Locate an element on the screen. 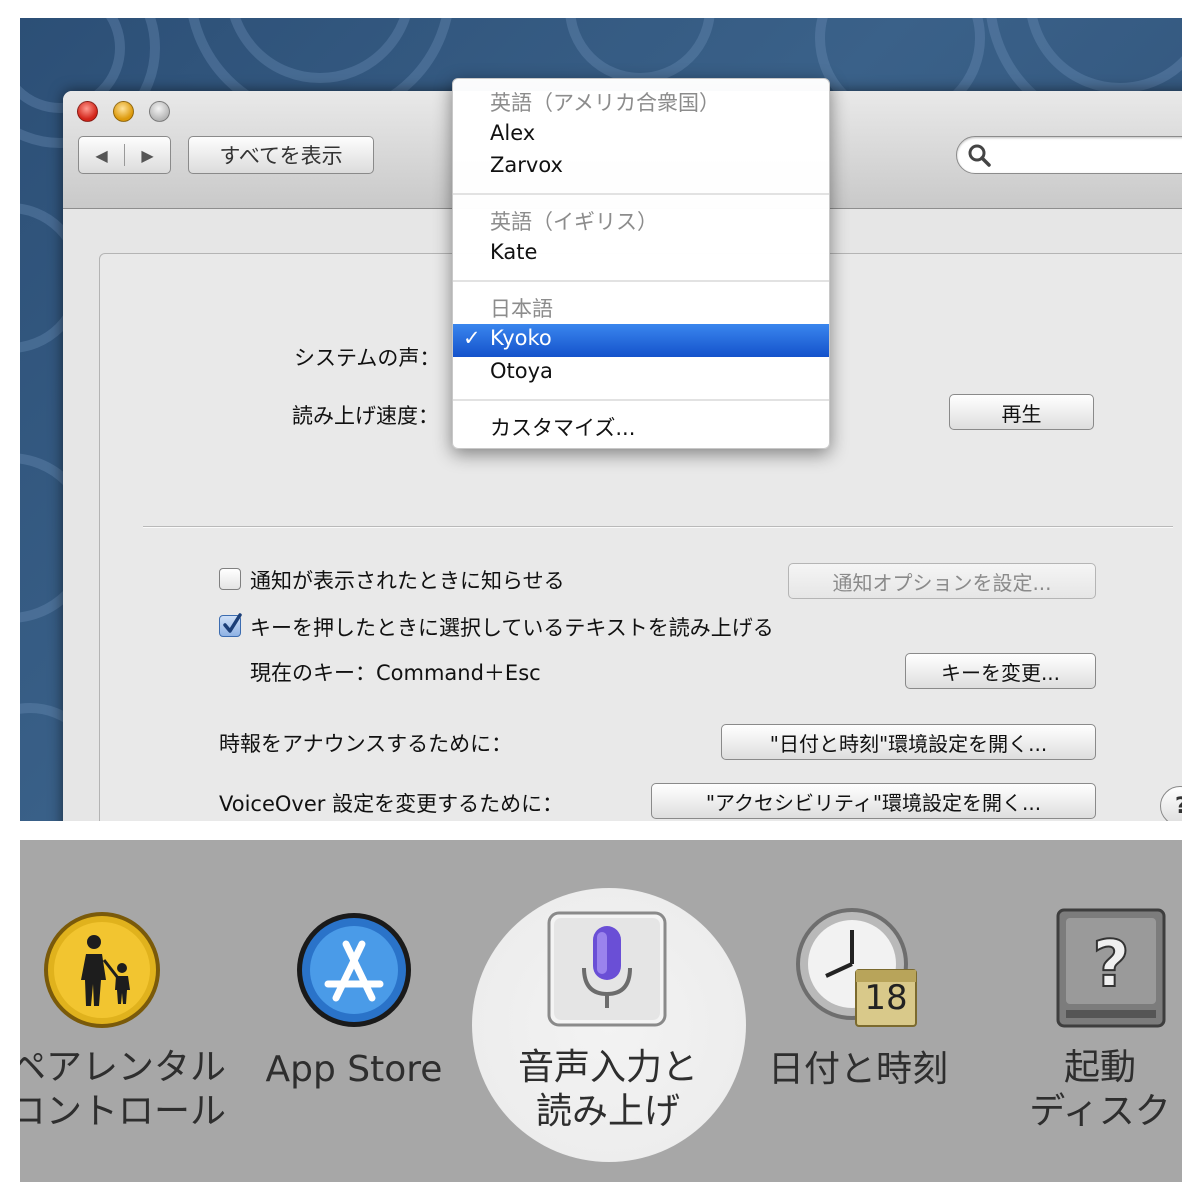 This screenshot has width=1201, height=1201. menu-section-header: 英語（イギリス） is located at coordinates (574, 222).